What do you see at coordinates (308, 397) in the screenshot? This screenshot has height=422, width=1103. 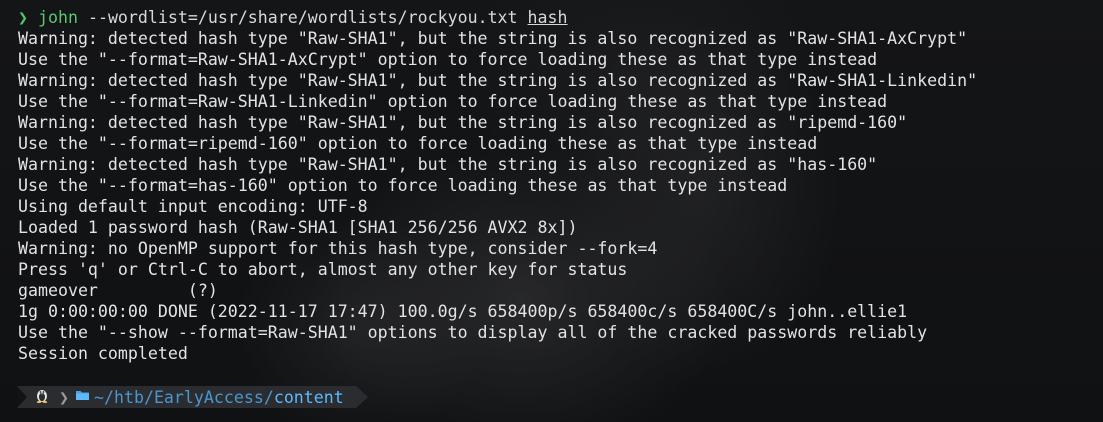 I see `current-directory: content` at bounding box center [308, 397].